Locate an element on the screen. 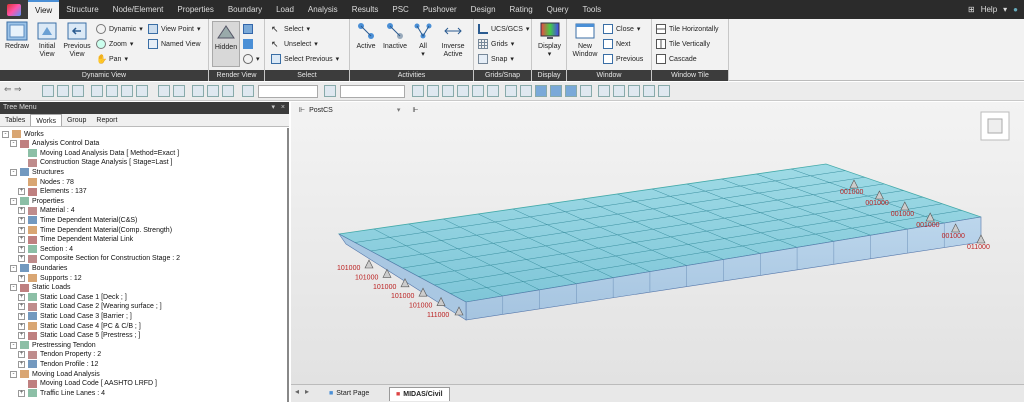 The height and width of the screenshot is (402, 1024). tree-node: + Time Dependent Material(Comp. Strength) is located at coordinates (95, 230).